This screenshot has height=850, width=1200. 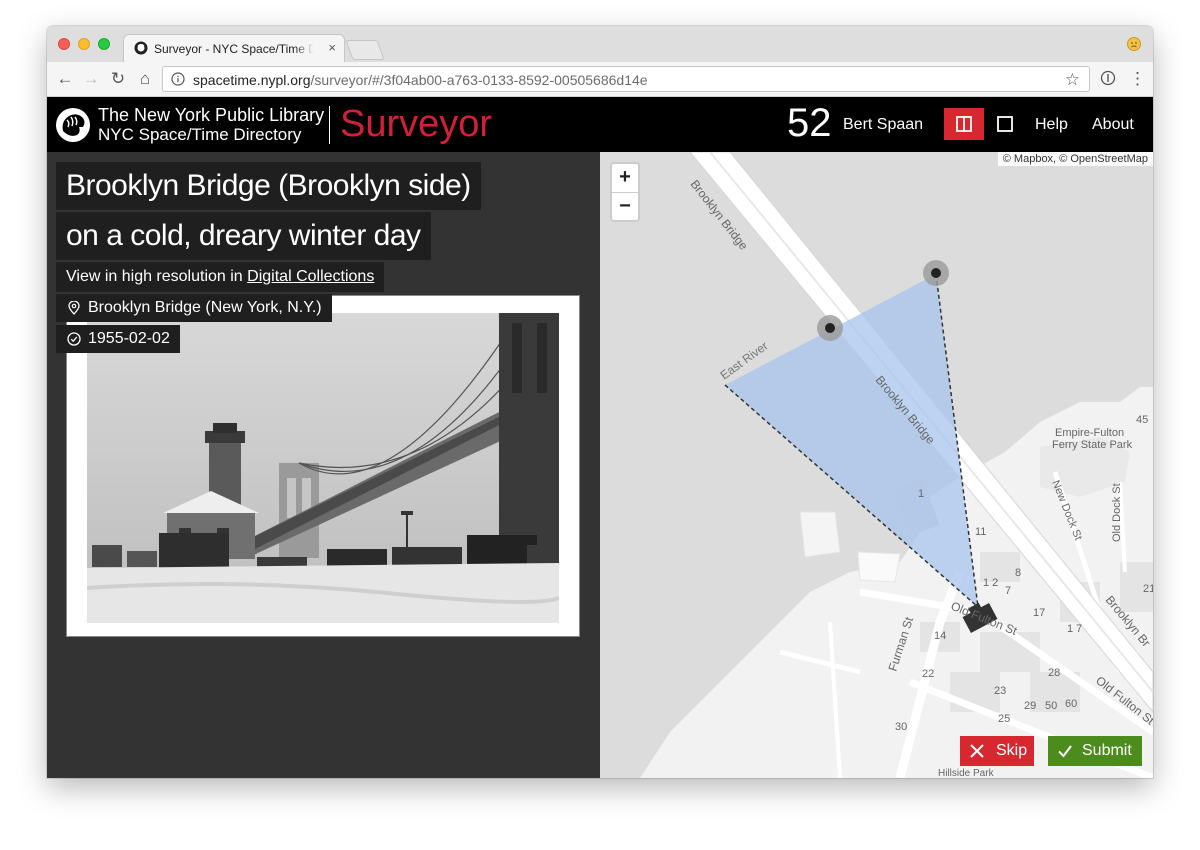 I want to click on label-n8: 8, so click(x=1018, y=573).